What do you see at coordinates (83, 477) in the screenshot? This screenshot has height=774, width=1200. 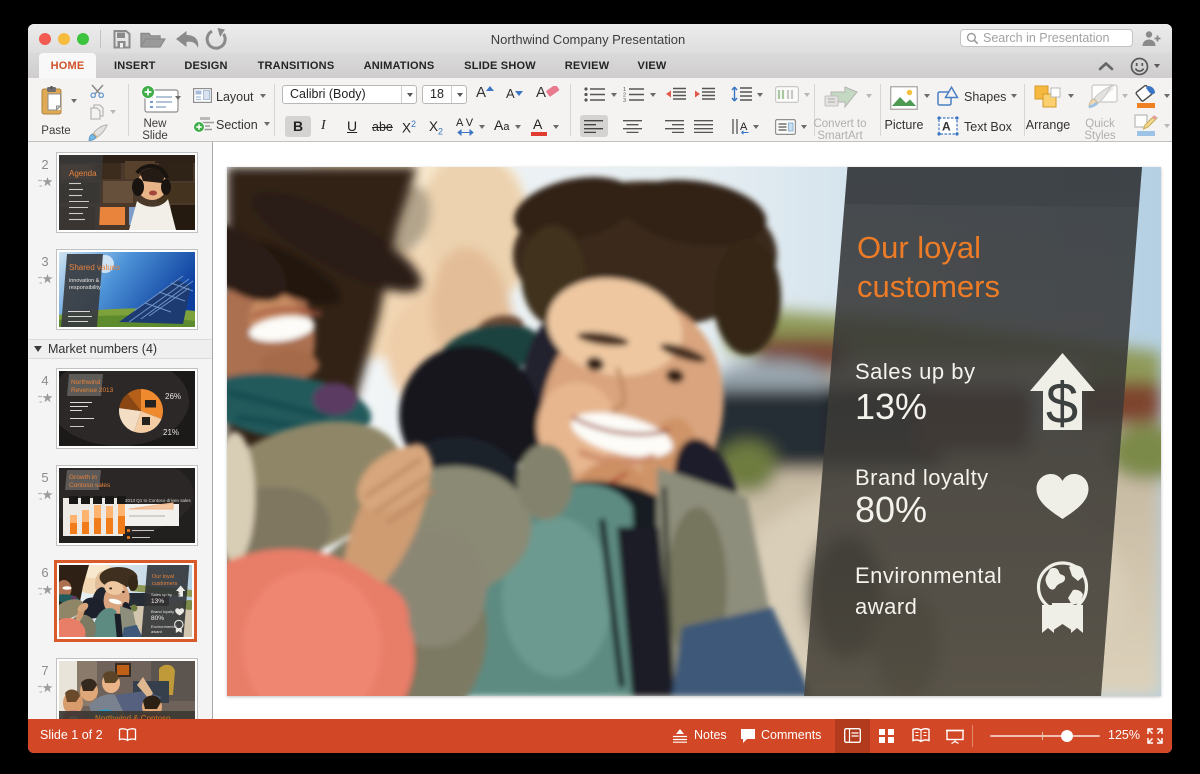 I see `svg-text: Growth in` at bounding box center [83, 477].